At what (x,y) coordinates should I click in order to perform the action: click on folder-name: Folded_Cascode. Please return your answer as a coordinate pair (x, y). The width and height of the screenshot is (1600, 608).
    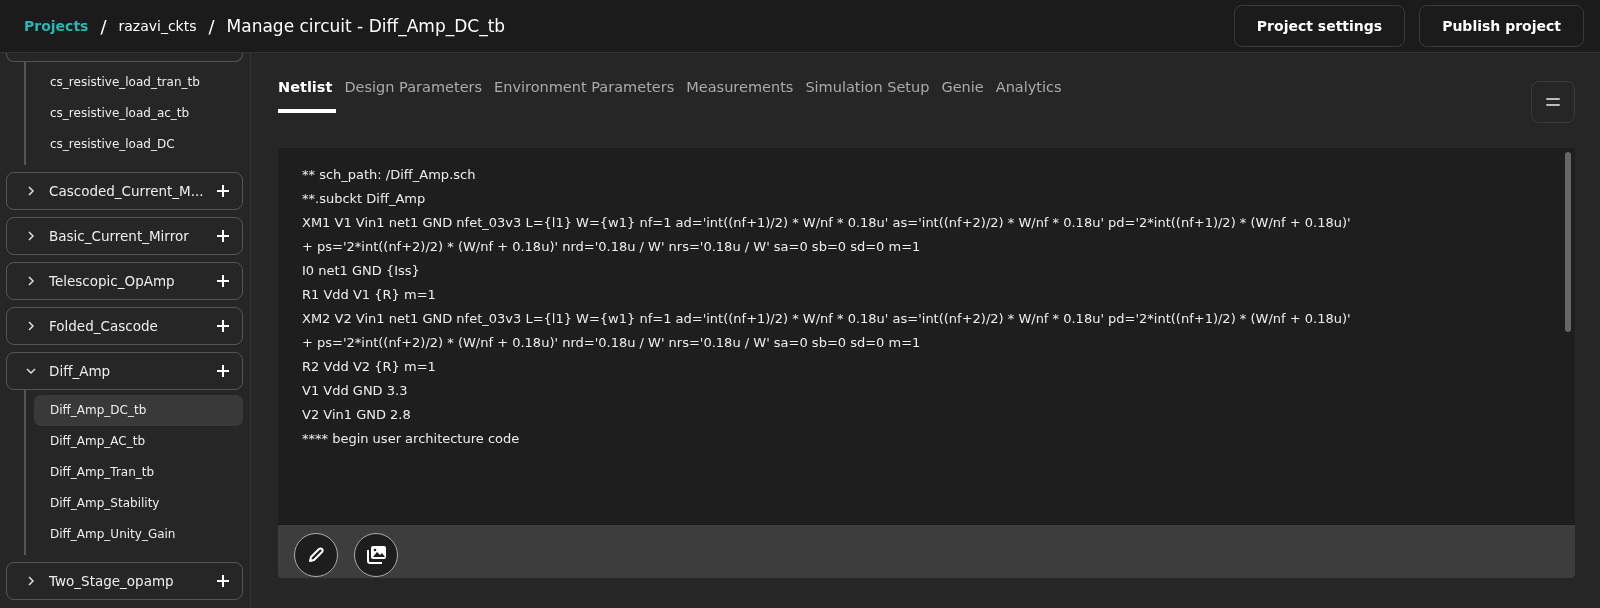
    Looking at the image, I should click on (104, 326).